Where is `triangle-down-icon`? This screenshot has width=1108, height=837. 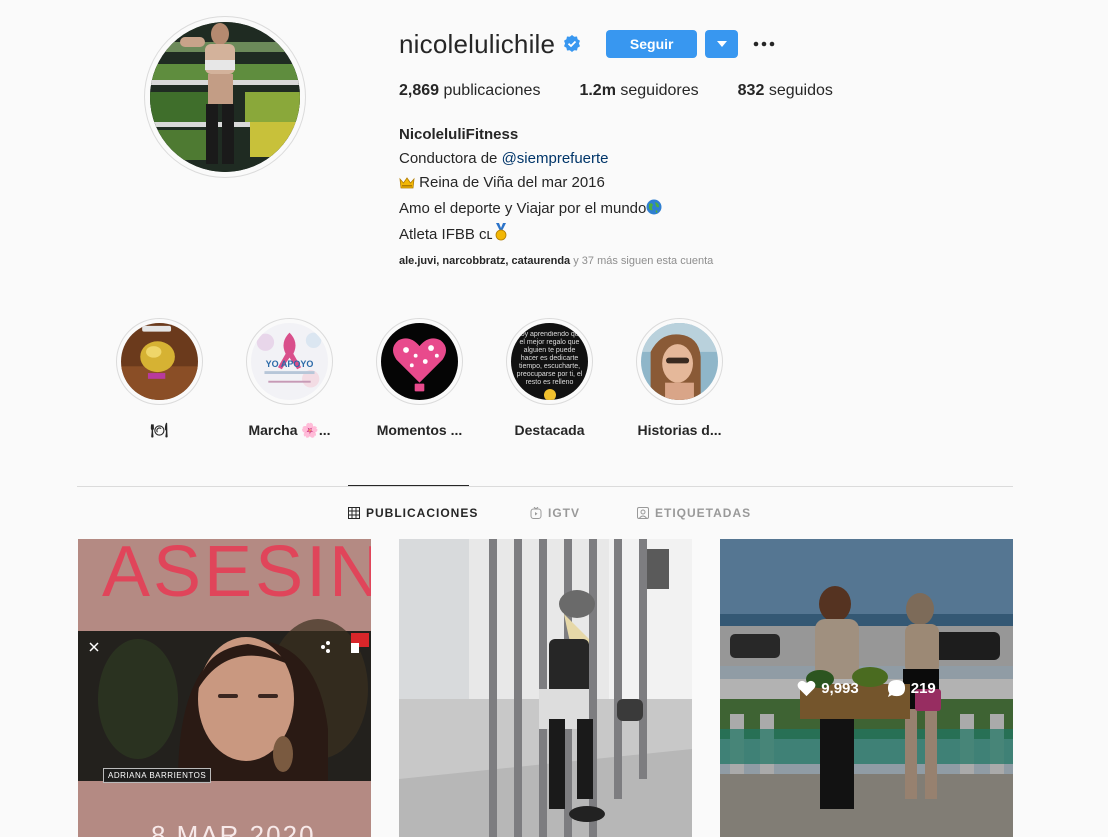
triangle-down-icon is located at coordinates (721, 44).